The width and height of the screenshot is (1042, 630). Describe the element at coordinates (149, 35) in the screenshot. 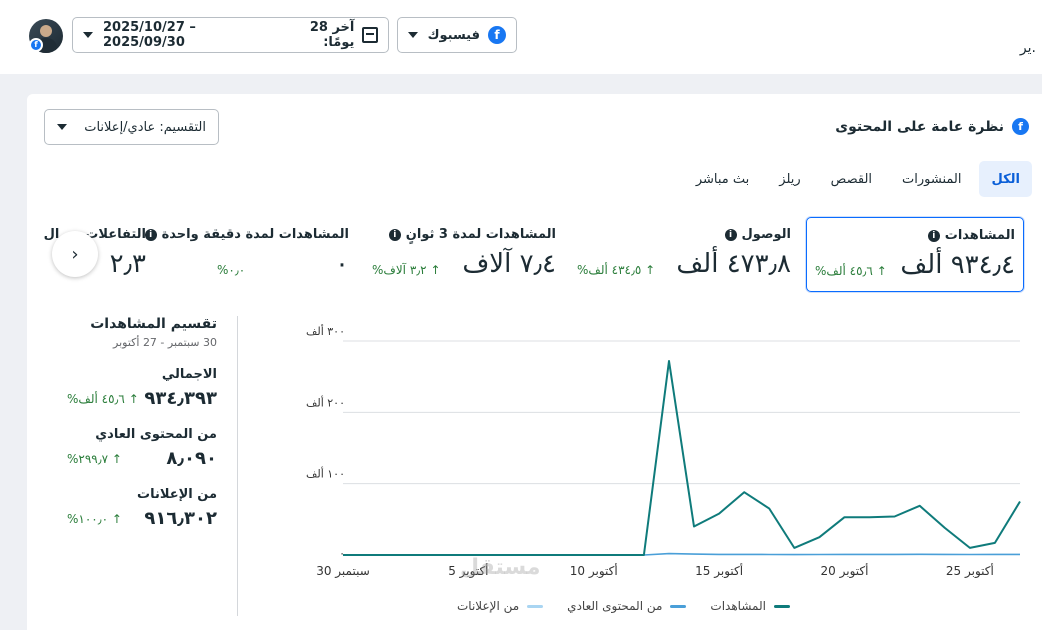

I see `date-range-label: 2025/10/27 – 2025/09/30` at that location.